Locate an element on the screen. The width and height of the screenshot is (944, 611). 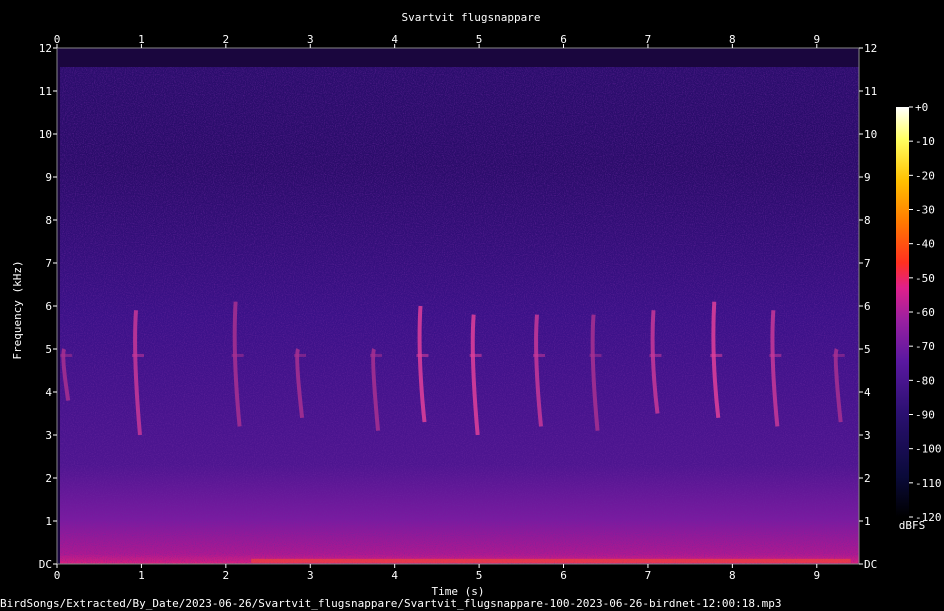
y-tick-label-right: 8 is located at coordinates (867, 220).